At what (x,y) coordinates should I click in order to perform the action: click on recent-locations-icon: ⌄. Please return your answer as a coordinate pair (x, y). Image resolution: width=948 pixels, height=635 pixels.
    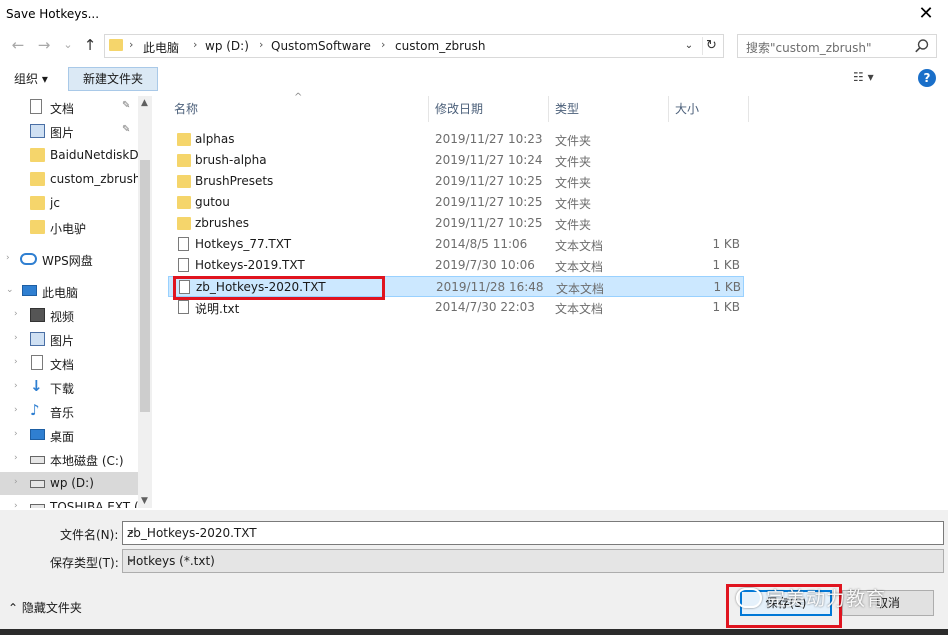
    Looking at the image, I should click on (68, 45).